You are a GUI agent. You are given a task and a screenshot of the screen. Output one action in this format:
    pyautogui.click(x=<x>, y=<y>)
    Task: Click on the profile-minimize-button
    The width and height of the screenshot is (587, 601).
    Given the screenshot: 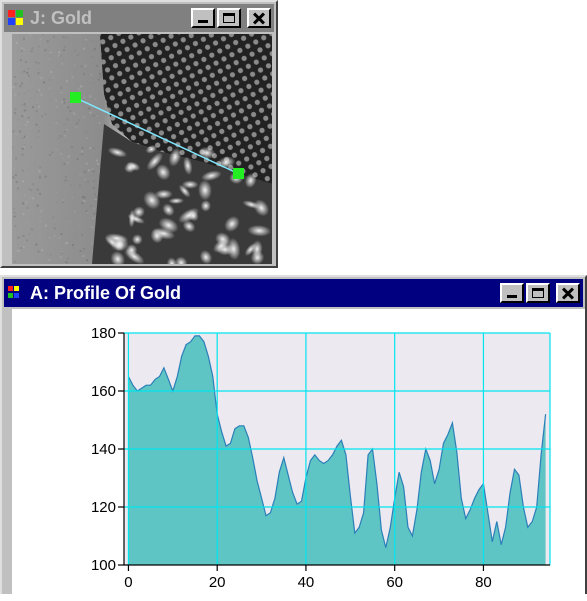 What is the action you would take?
    pyautogui.click(x=512, y=293)
    